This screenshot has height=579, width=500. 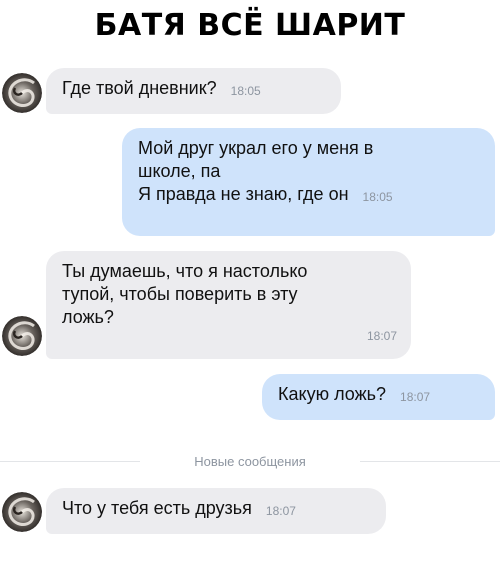 I want to click on message-bubble: Где твой дневник? 18:05, so click(x=193, y=91).